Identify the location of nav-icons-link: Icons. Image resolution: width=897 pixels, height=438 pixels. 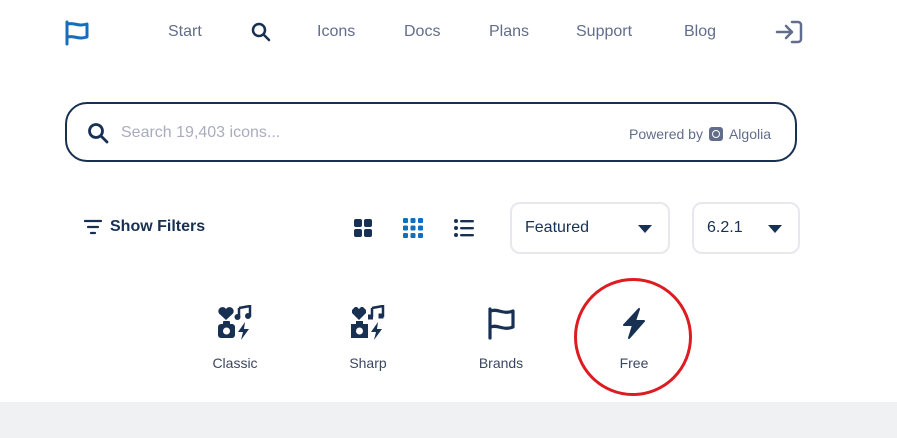
(336, 32).